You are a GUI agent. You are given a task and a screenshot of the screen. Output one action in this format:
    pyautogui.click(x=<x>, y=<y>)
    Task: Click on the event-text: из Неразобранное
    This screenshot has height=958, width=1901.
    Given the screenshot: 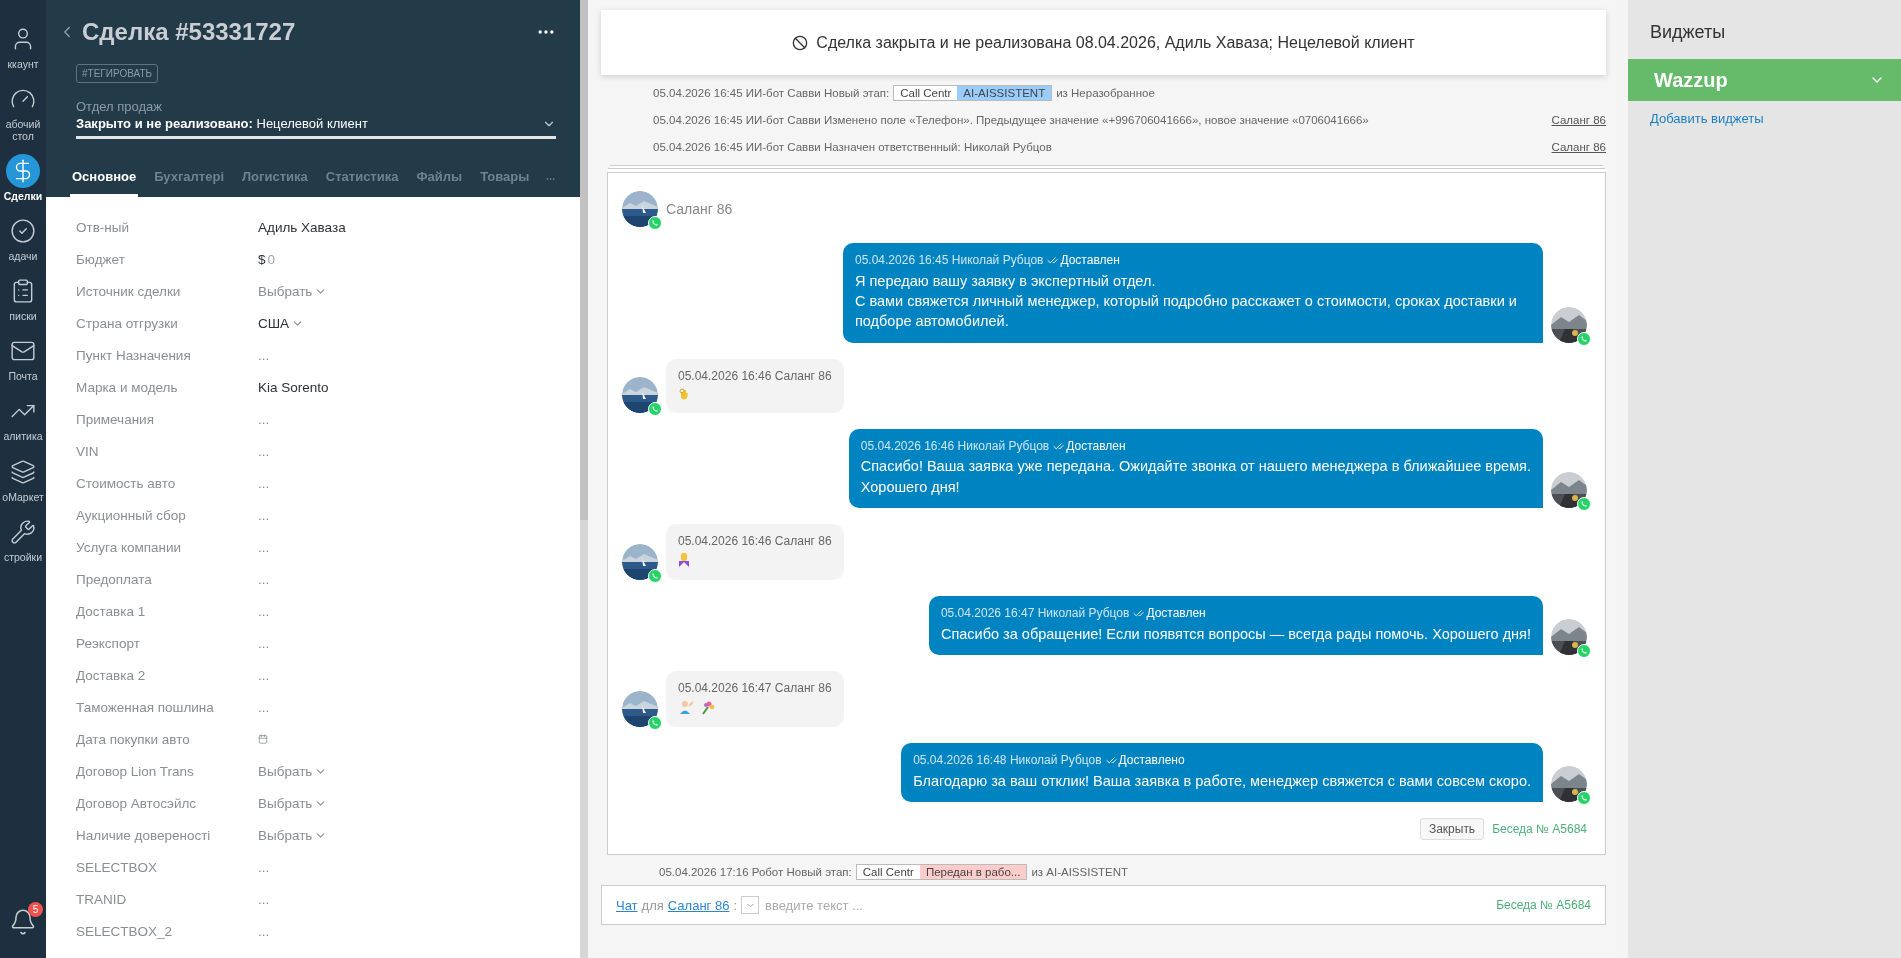 What is the action you would take?
    pyautogui.click(x=1105, y=92)
    